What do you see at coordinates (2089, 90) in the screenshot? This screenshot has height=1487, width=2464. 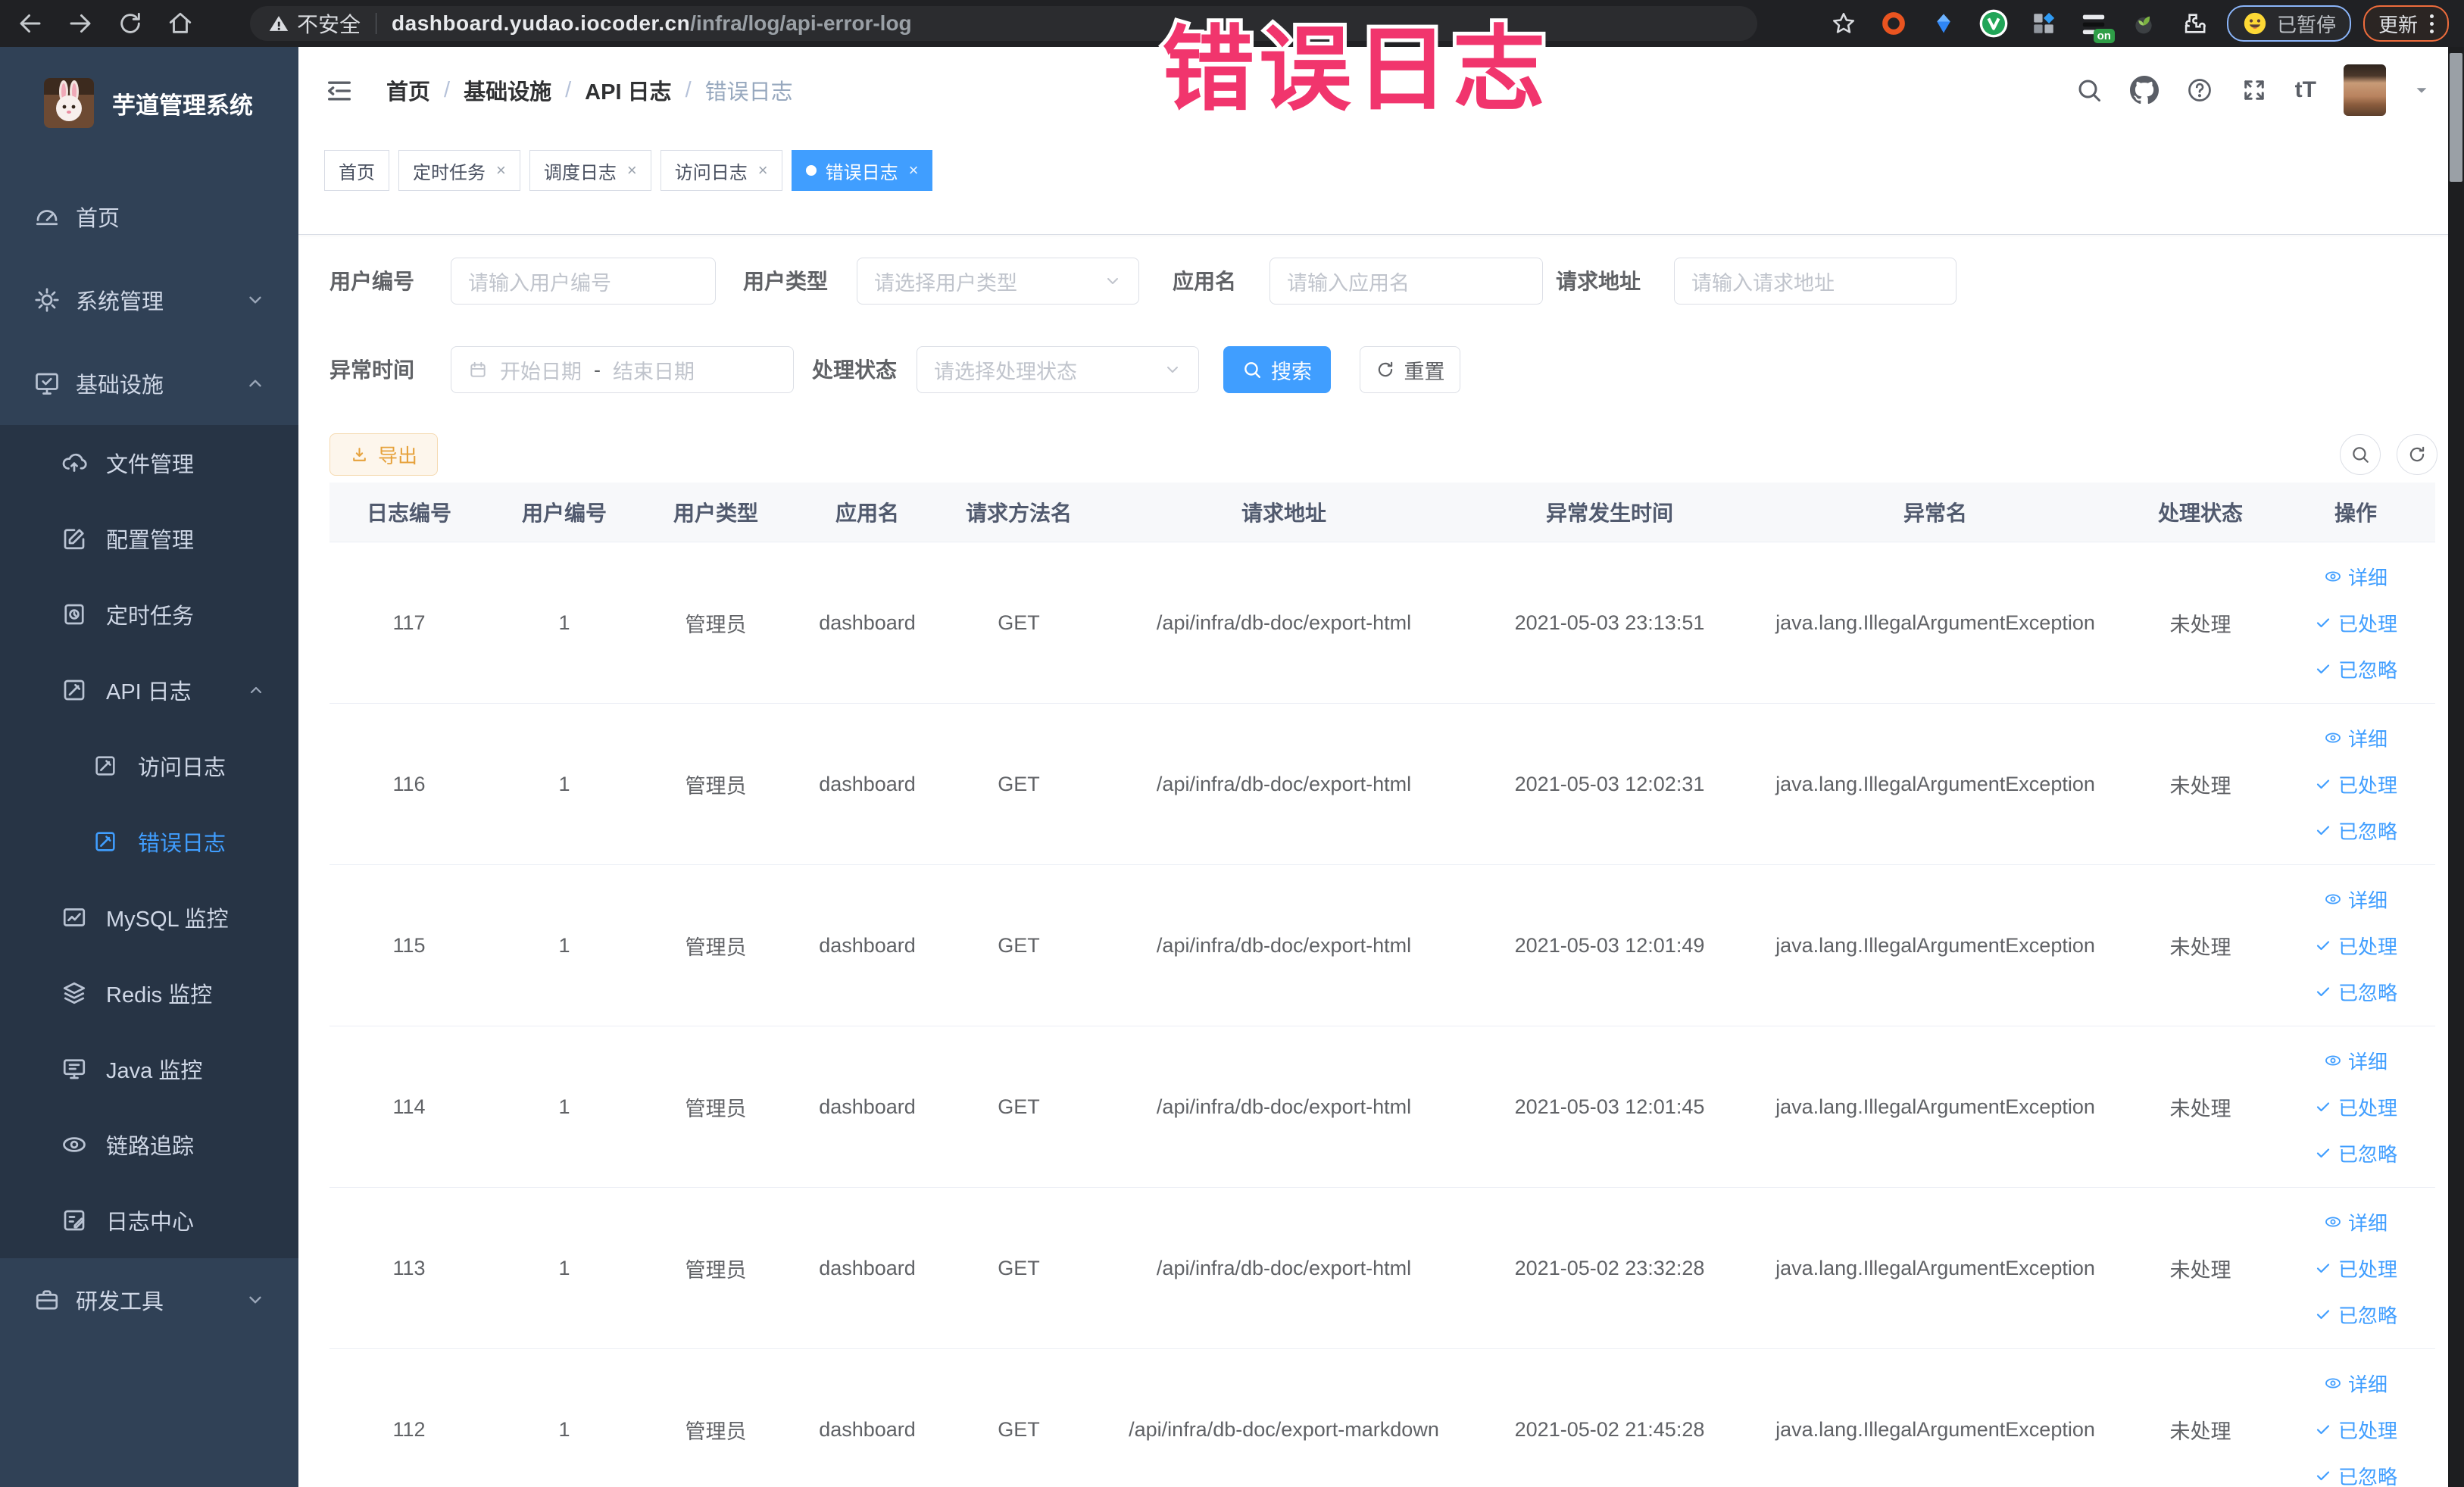 I see `header-search-icon` at bounding box center [2089, 90].